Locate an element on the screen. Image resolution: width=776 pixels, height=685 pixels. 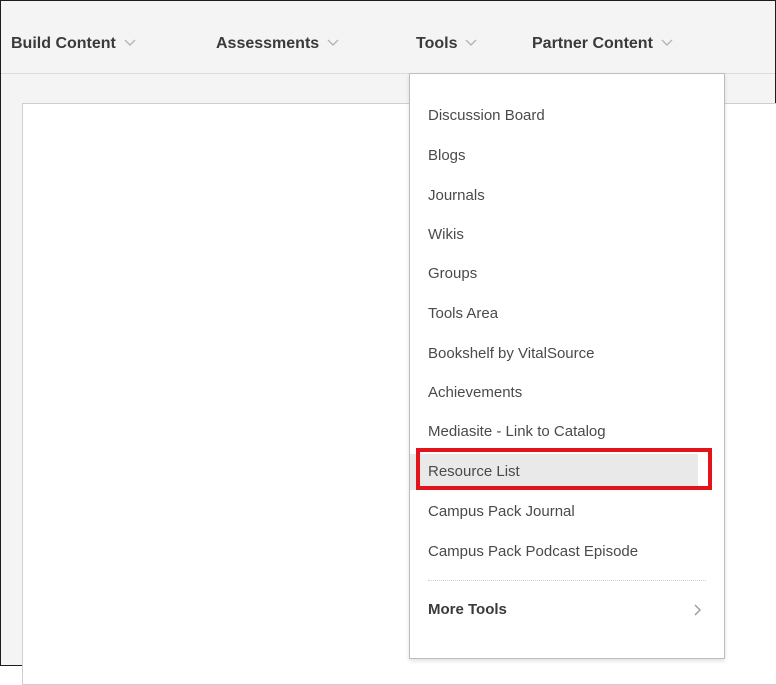
tools-label: Tools is located at coordinates (437, 43).